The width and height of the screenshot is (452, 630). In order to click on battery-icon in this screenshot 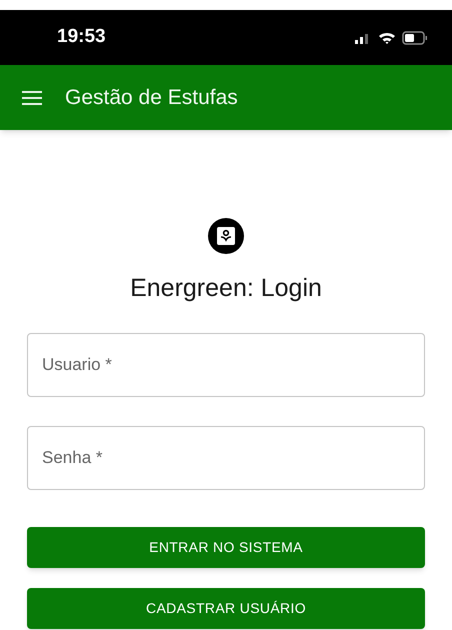, I will do `click(415, 37)`.